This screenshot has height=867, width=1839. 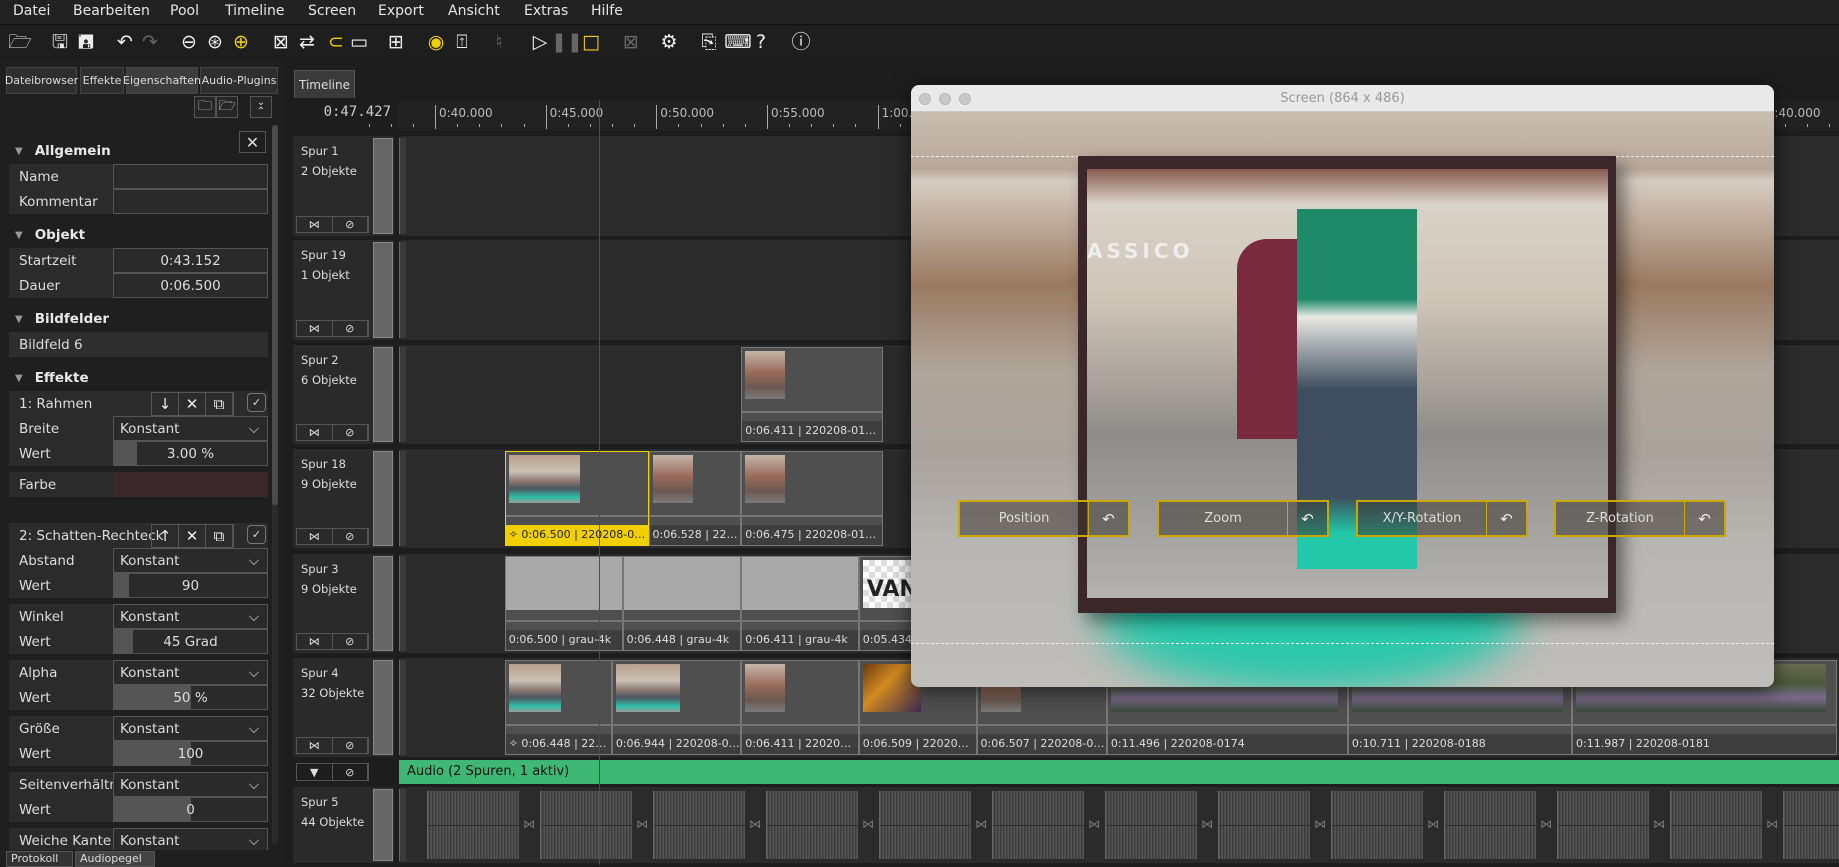 I want to click on menu-extras: Extras, so click(x=546, y=11).